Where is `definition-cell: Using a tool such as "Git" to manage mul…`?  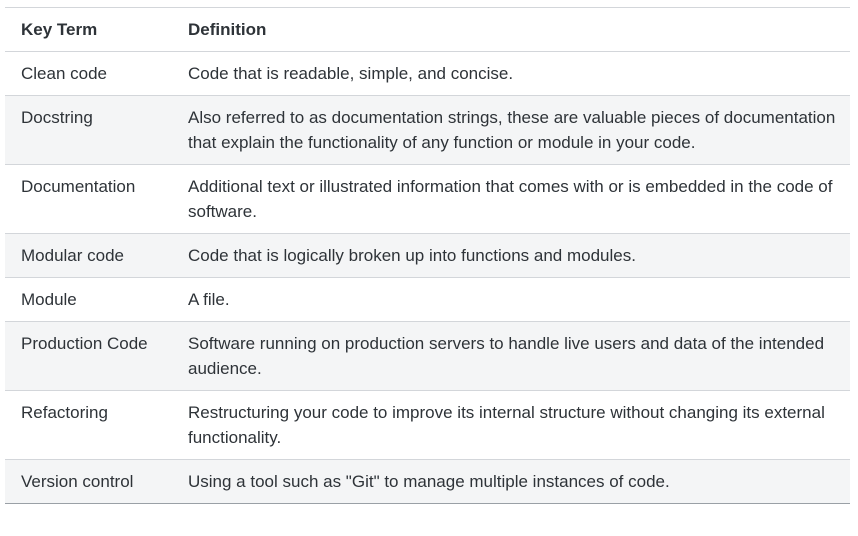
definition-cell: Using a tool such as "Git" to manage mul… is located at coordinates (511, 481).